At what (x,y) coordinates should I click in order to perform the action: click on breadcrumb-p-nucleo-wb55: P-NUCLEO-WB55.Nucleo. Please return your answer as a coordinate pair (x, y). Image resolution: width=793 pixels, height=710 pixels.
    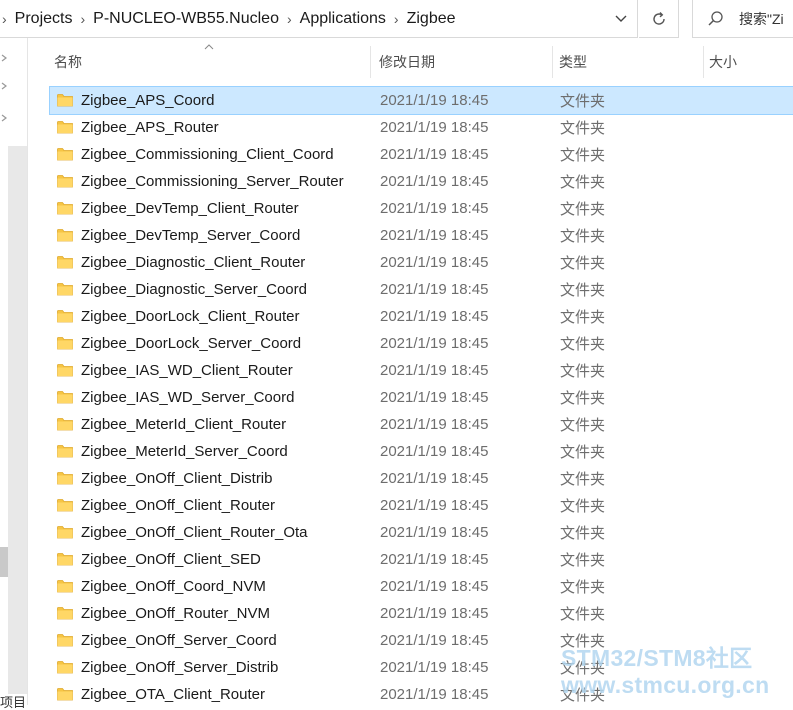
    Looking at the image, I should click on (186, 19).